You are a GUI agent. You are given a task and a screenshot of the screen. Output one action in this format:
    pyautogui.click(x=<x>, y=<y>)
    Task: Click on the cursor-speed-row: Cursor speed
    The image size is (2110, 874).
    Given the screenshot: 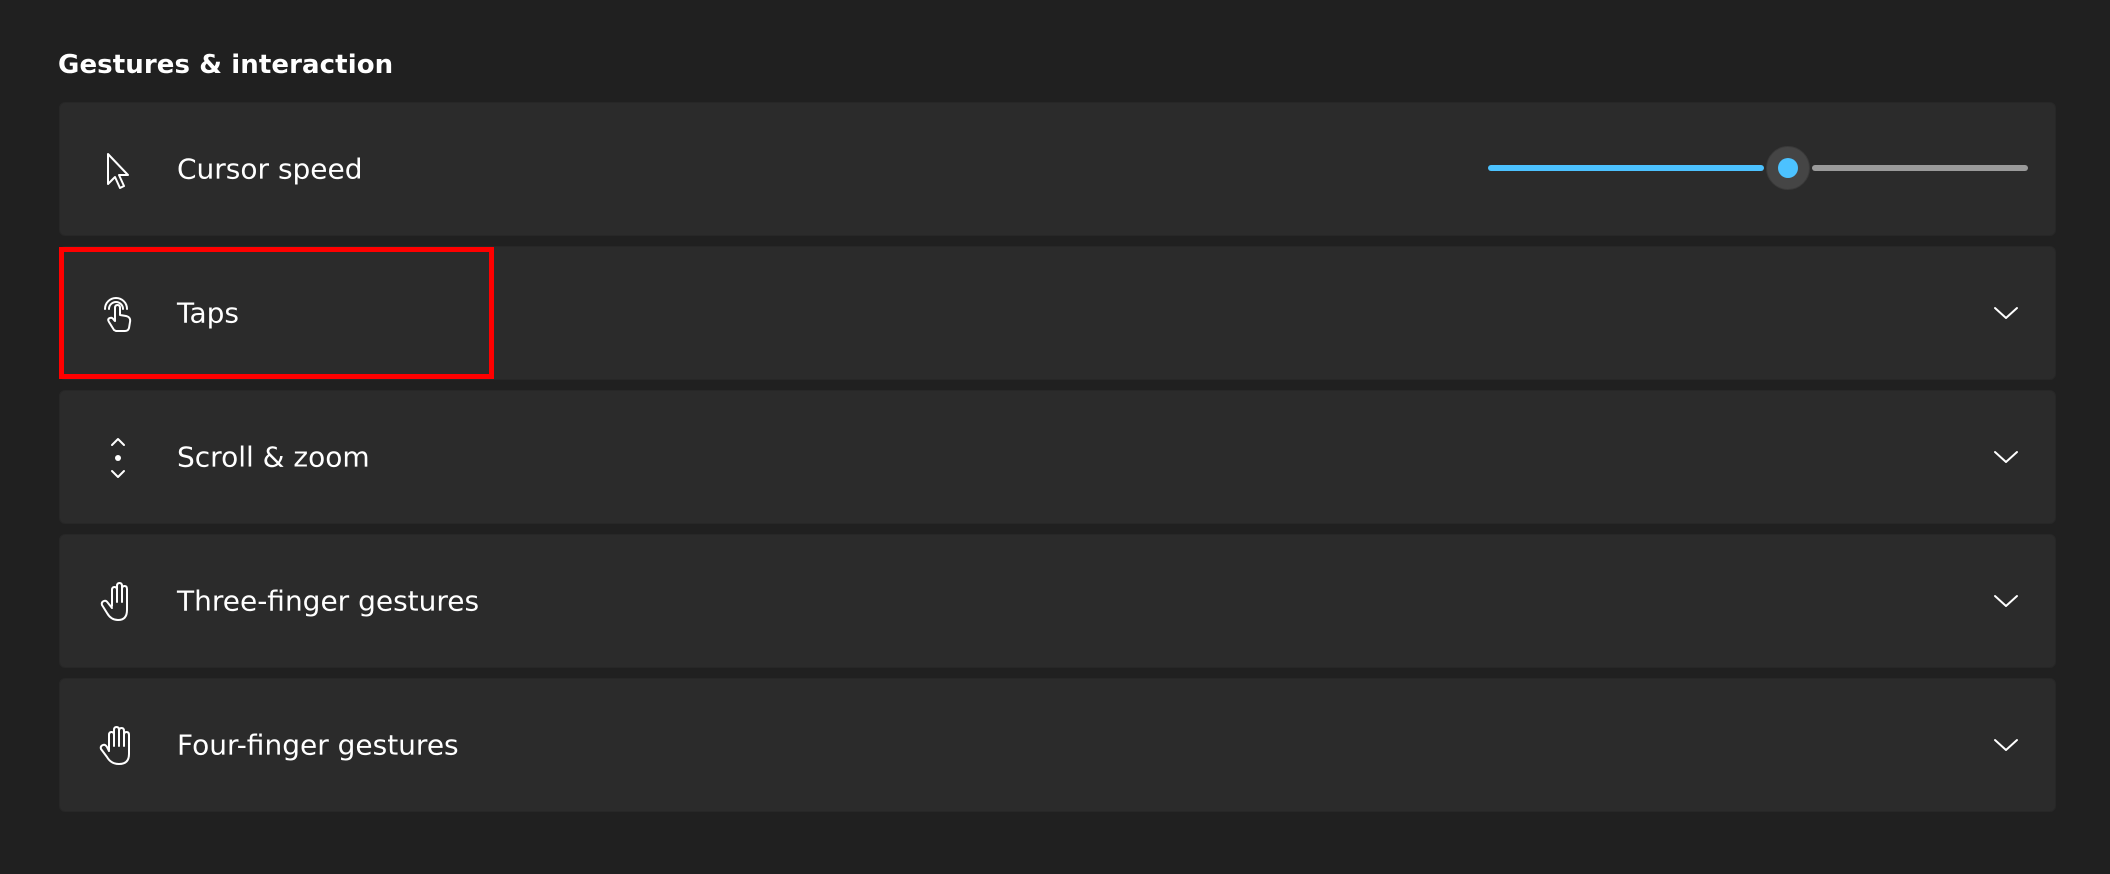 What is the action you would take?
    pyautogui.click(x=1057, y=169)
    